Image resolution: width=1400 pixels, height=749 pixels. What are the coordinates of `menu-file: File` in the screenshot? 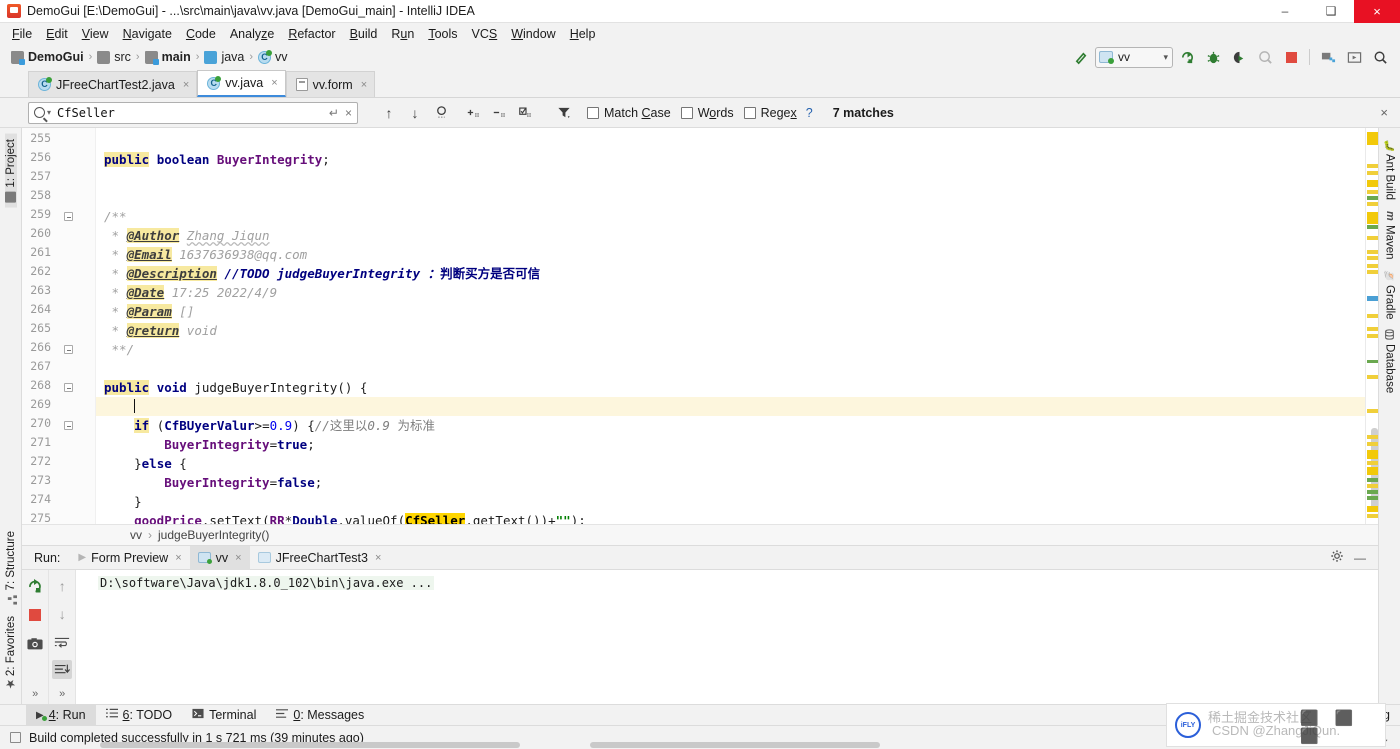 It's located at (22, 34).